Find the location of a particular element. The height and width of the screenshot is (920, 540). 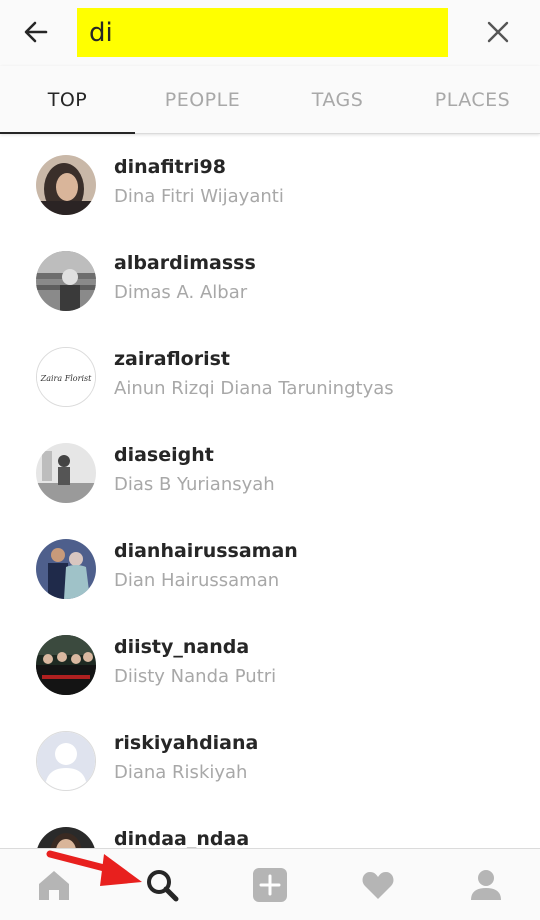

search-icon is located at coordinates (163, 886).